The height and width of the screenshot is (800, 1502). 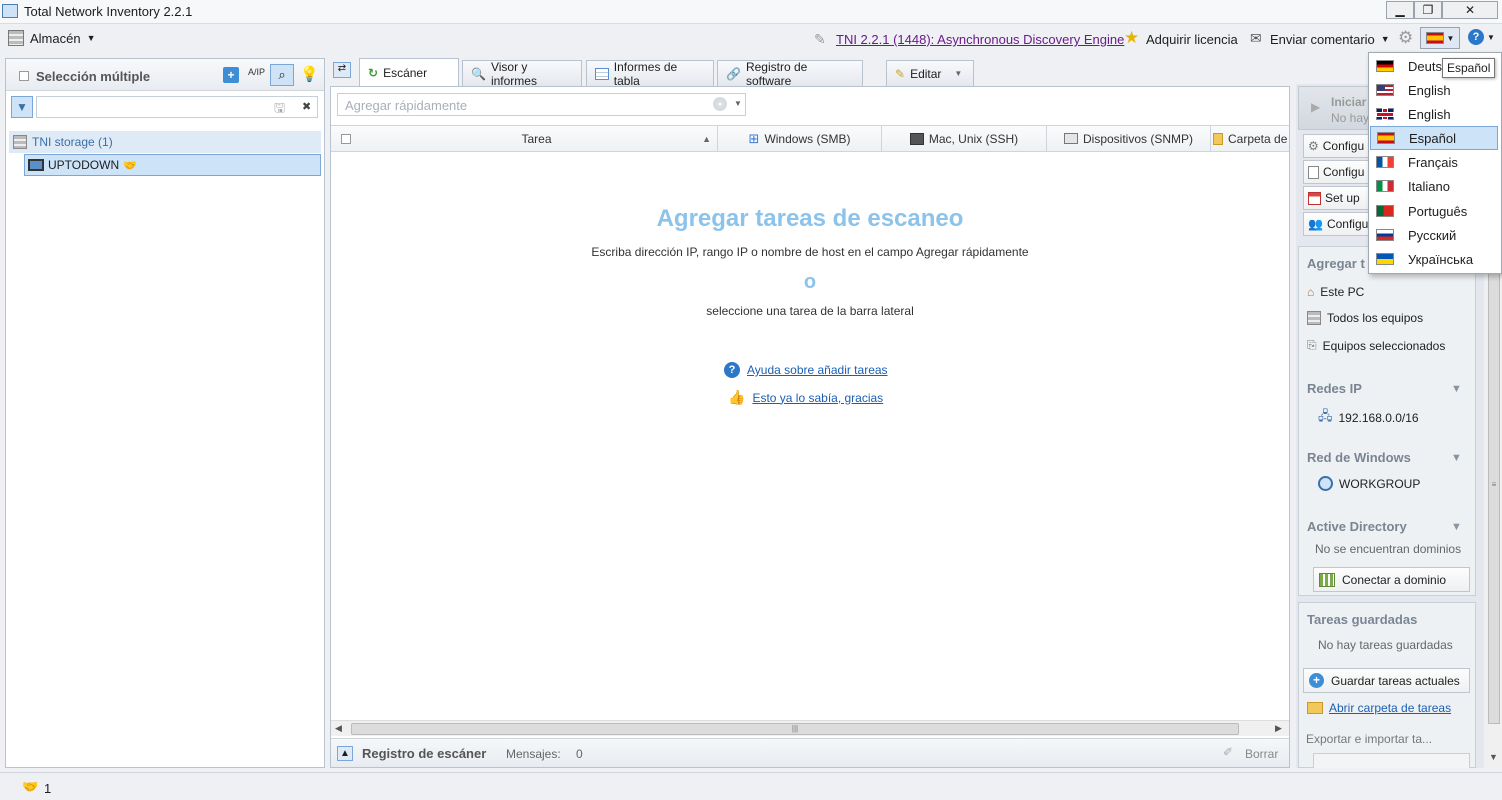 I want to click on language-button: ▼, so click(x=1440, y=38).